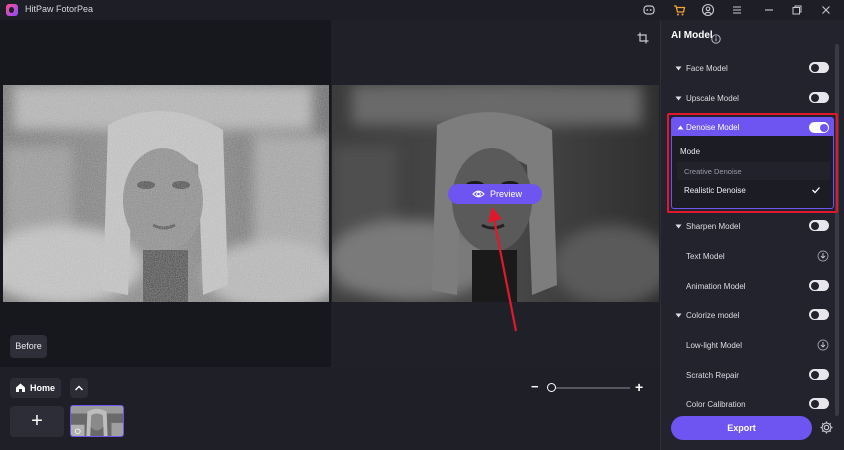 The image size is (844, 450). Describe the element at coordinates (747, 316) in the screenshot. I see `model-row-colorize-model: Colorize model` at that location.